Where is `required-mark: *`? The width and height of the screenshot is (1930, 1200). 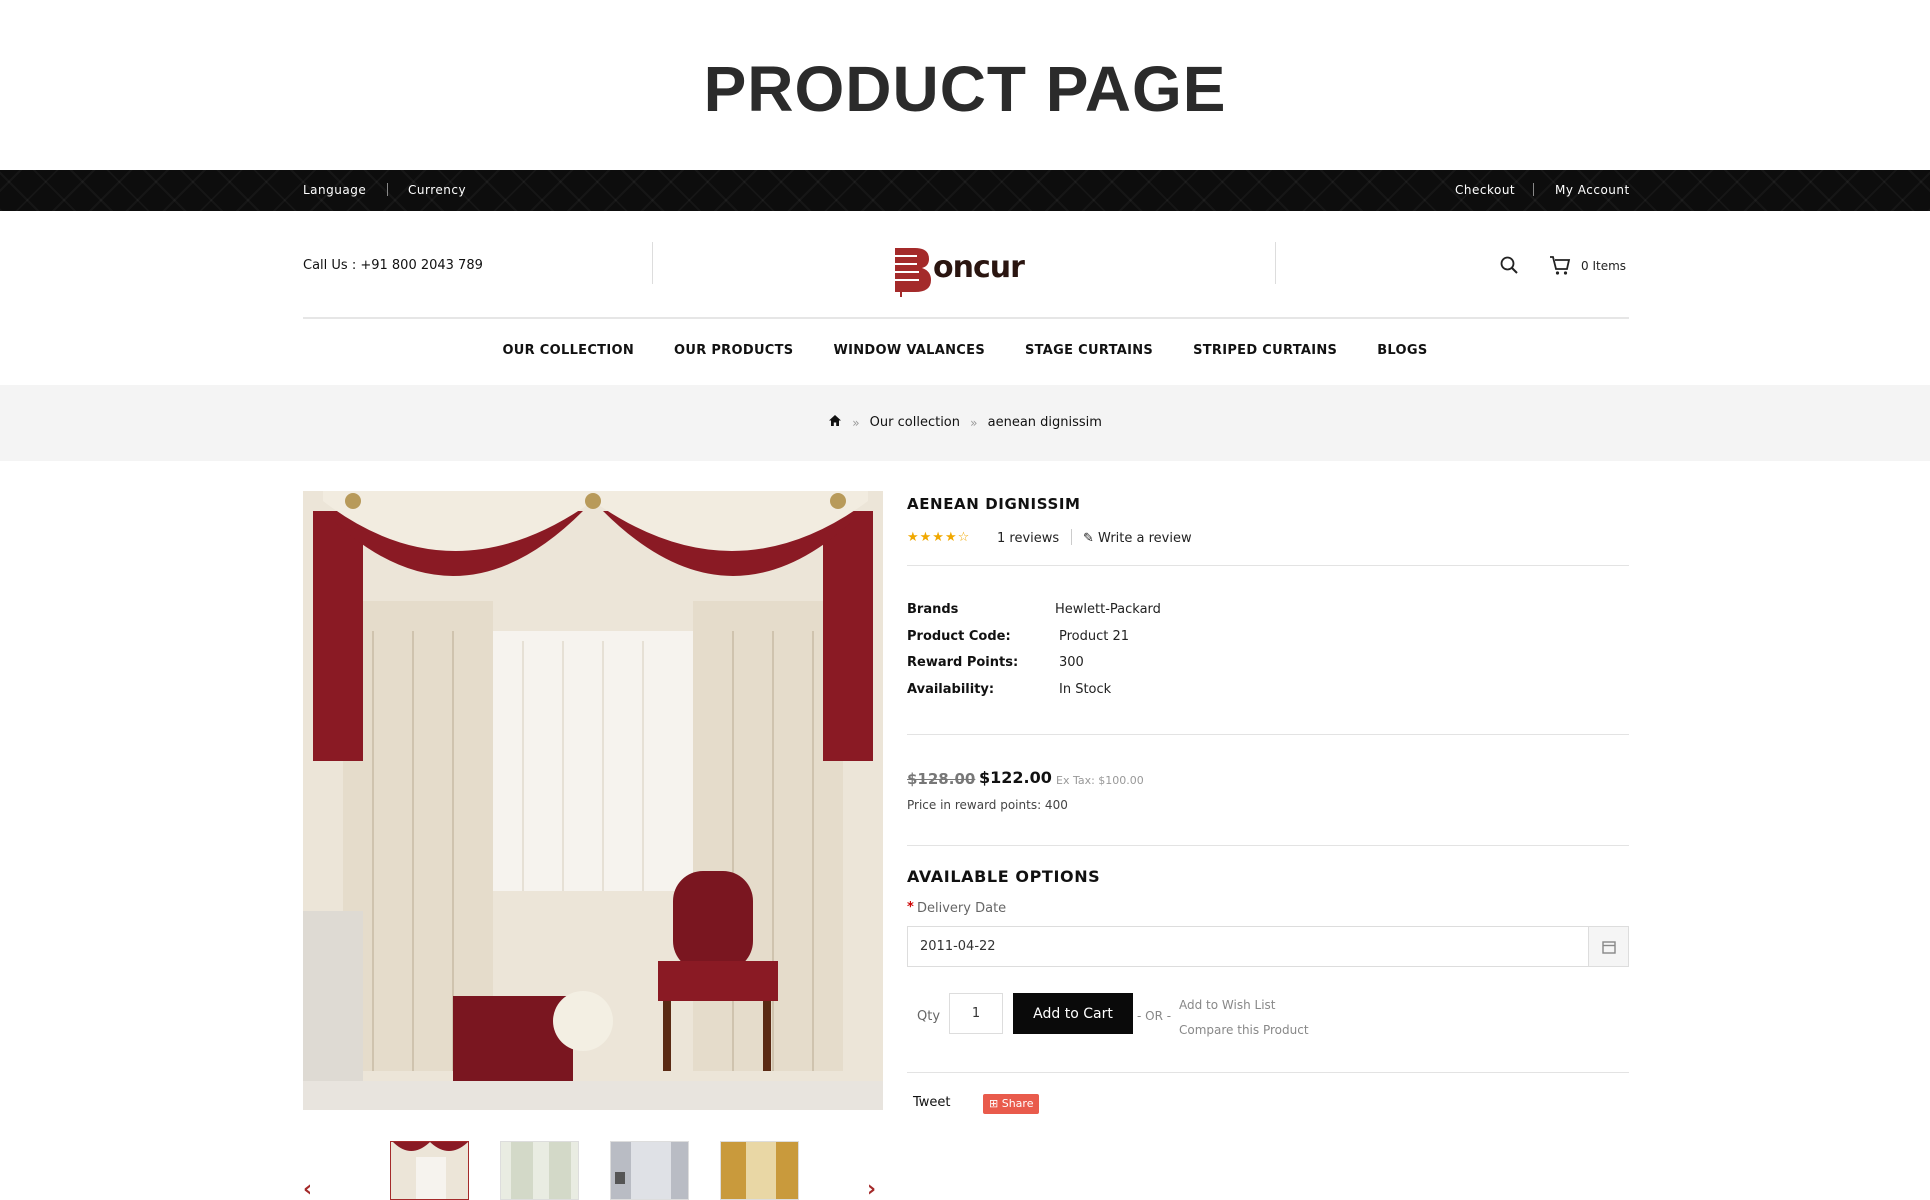 required-mark: * is located at coordinates (910, 907).